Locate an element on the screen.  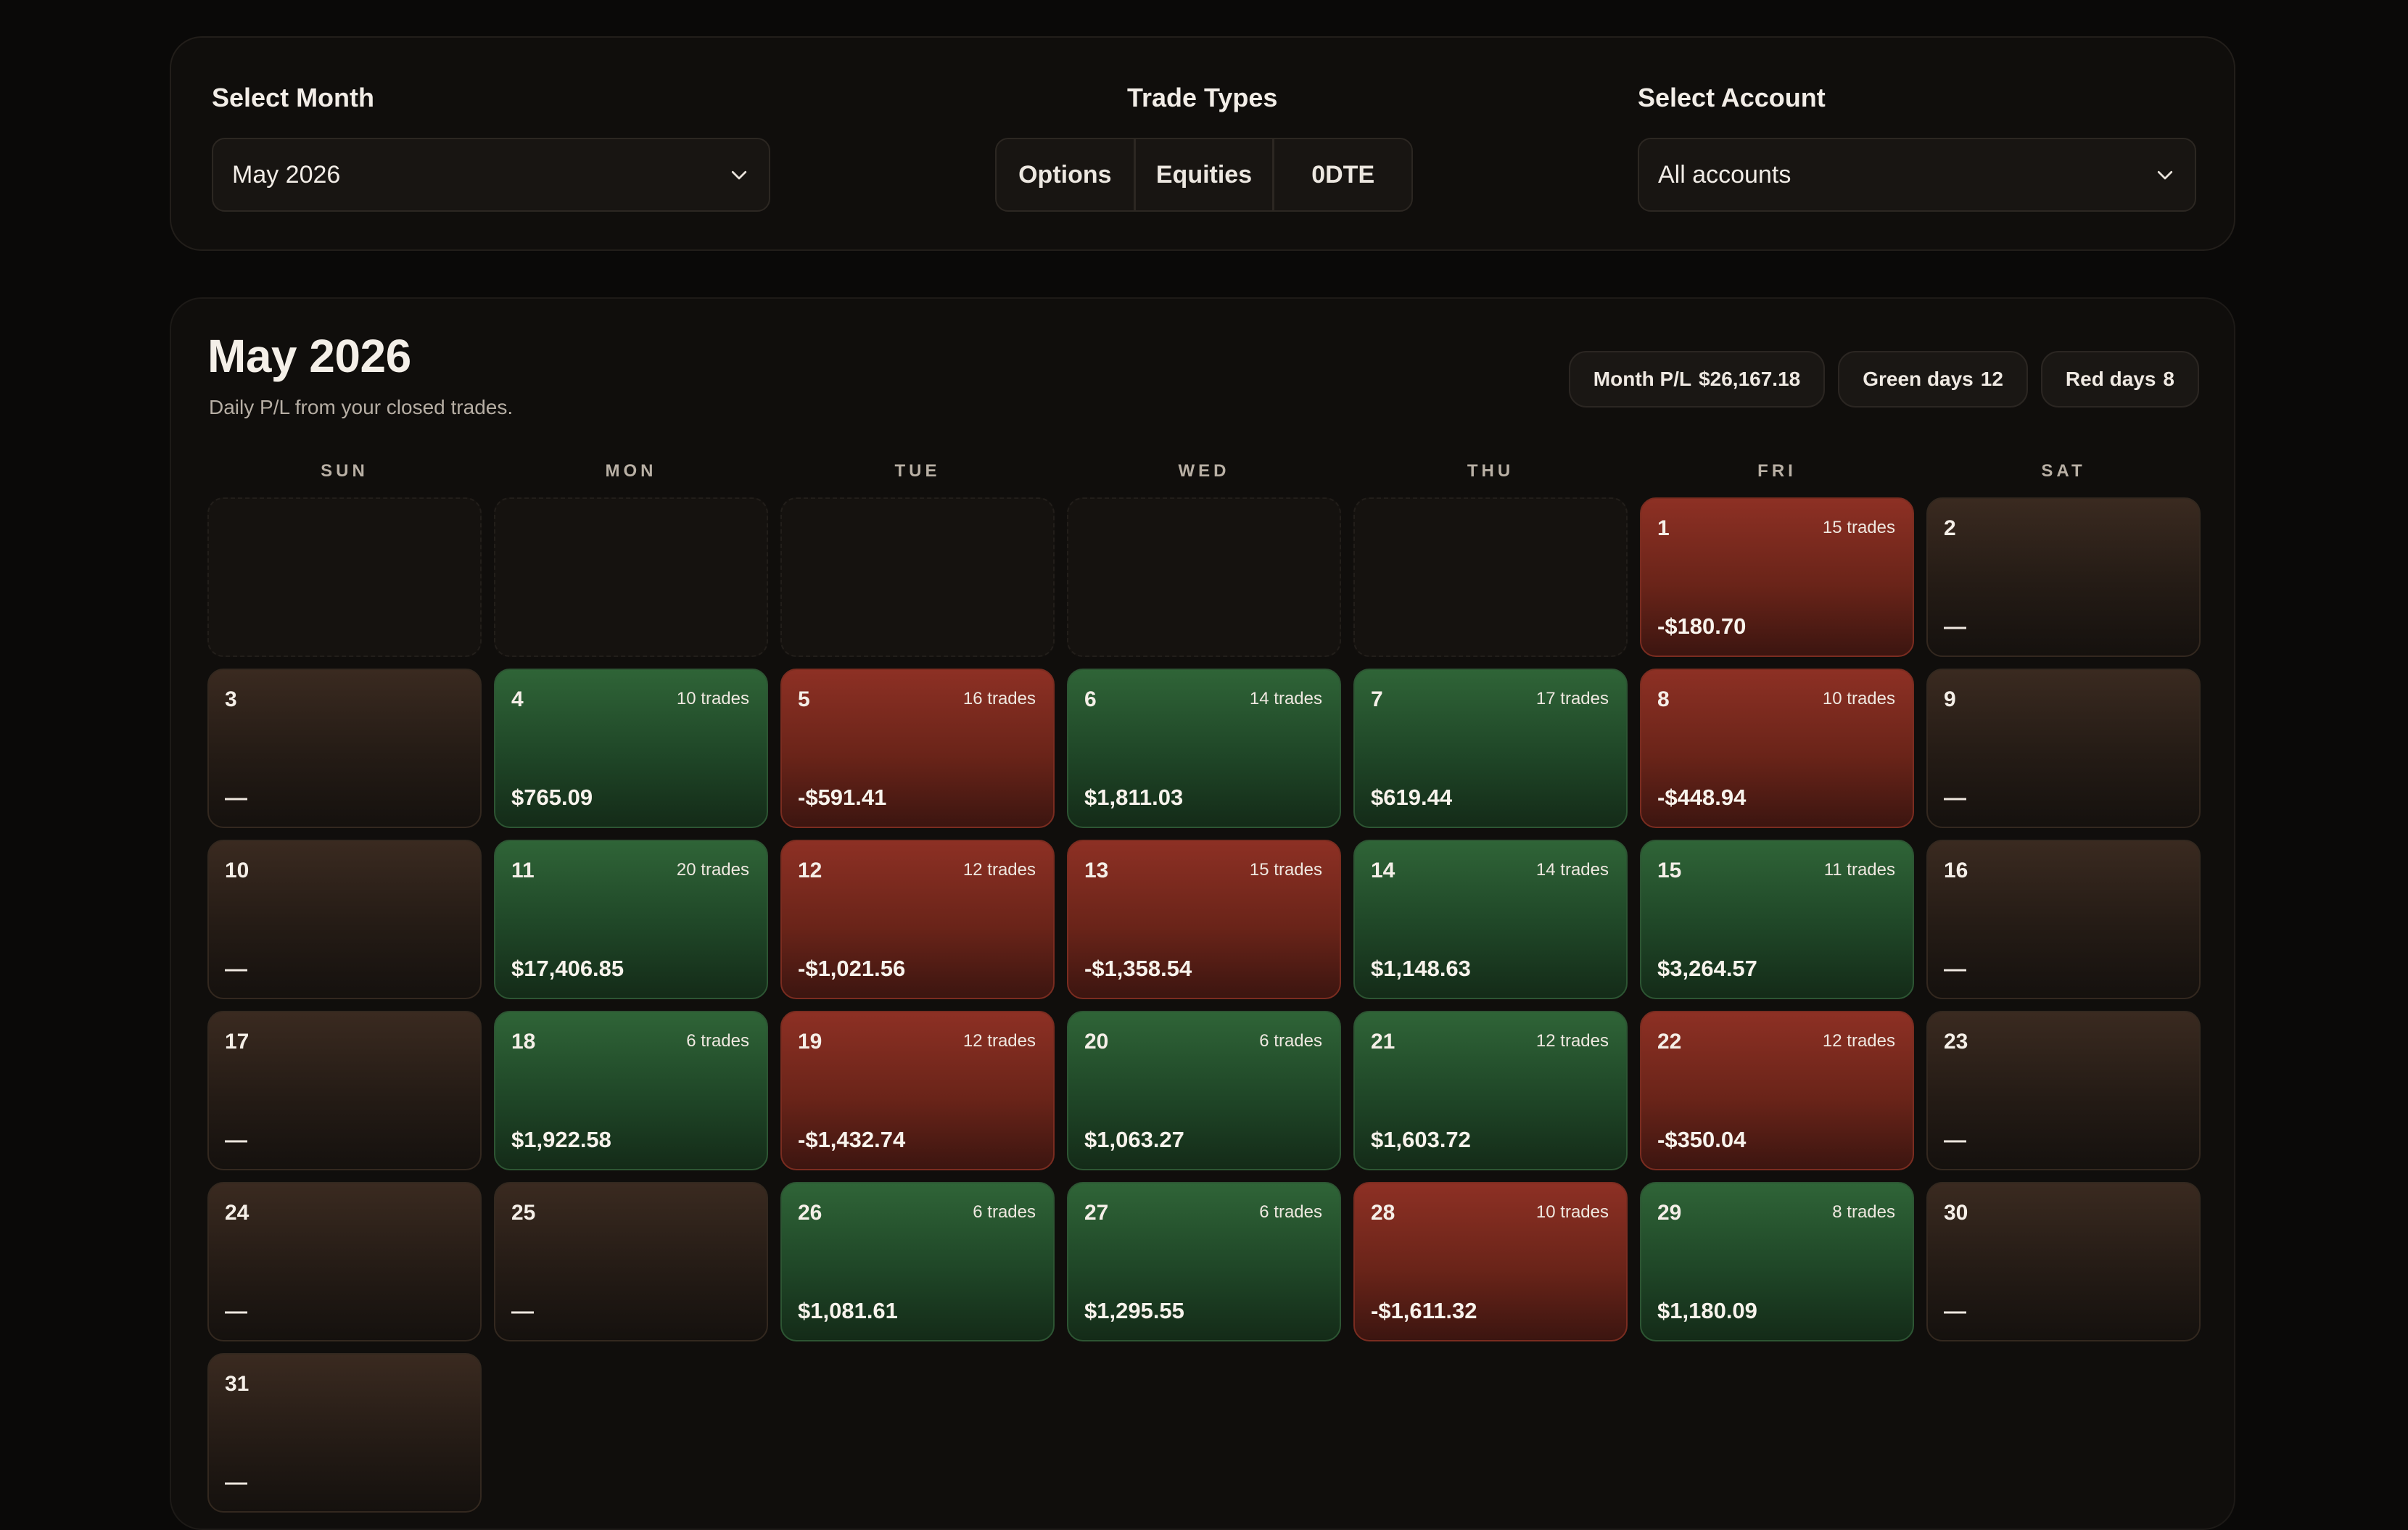
day-cell-8: 8 10 trades -$448.94 is located at coordinates (1777, 748).